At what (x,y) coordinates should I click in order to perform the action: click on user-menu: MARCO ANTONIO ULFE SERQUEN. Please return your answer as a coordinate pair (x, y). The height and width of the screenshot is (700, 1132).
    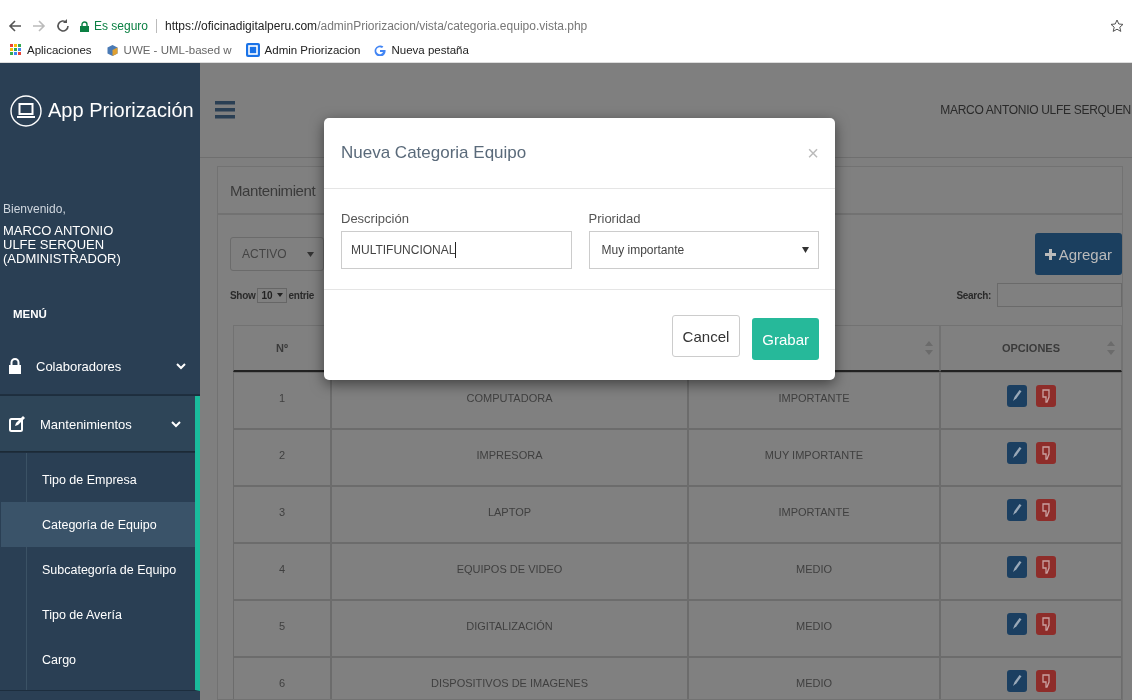
    Looking at the image, I should click on (1035, 110).